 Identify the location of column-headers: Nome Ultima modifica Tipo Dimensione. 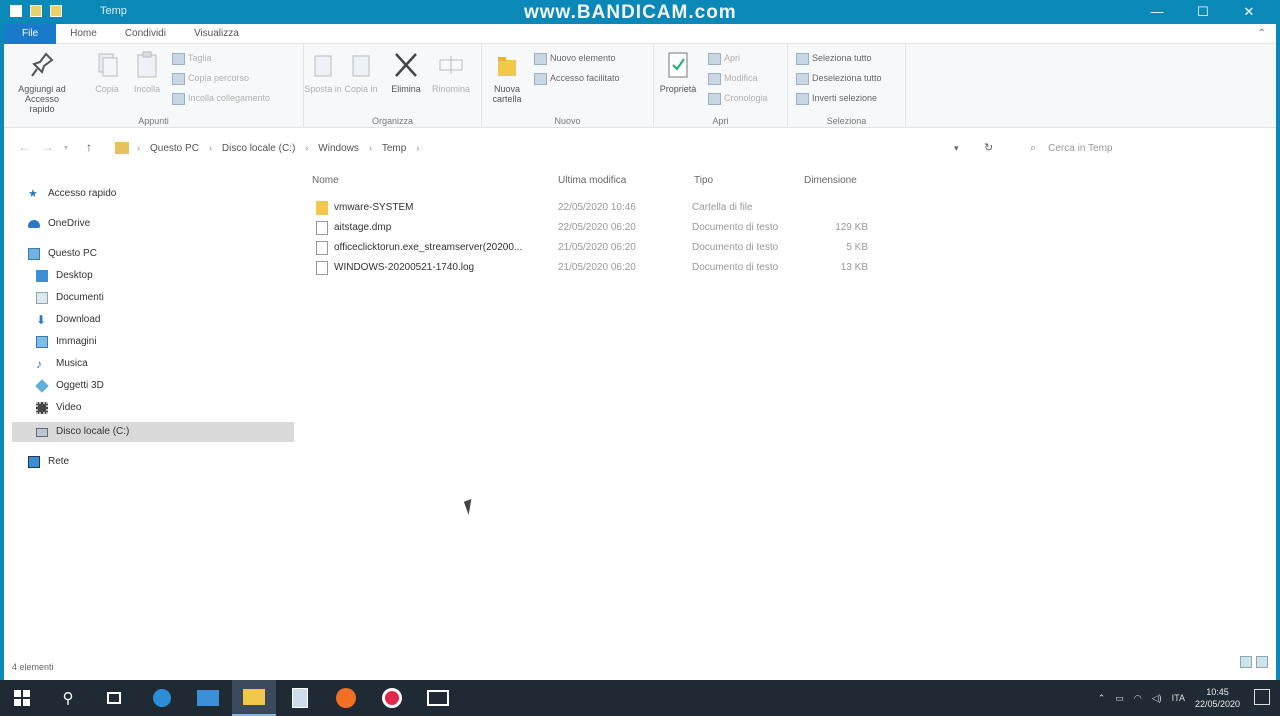
(608, 181).